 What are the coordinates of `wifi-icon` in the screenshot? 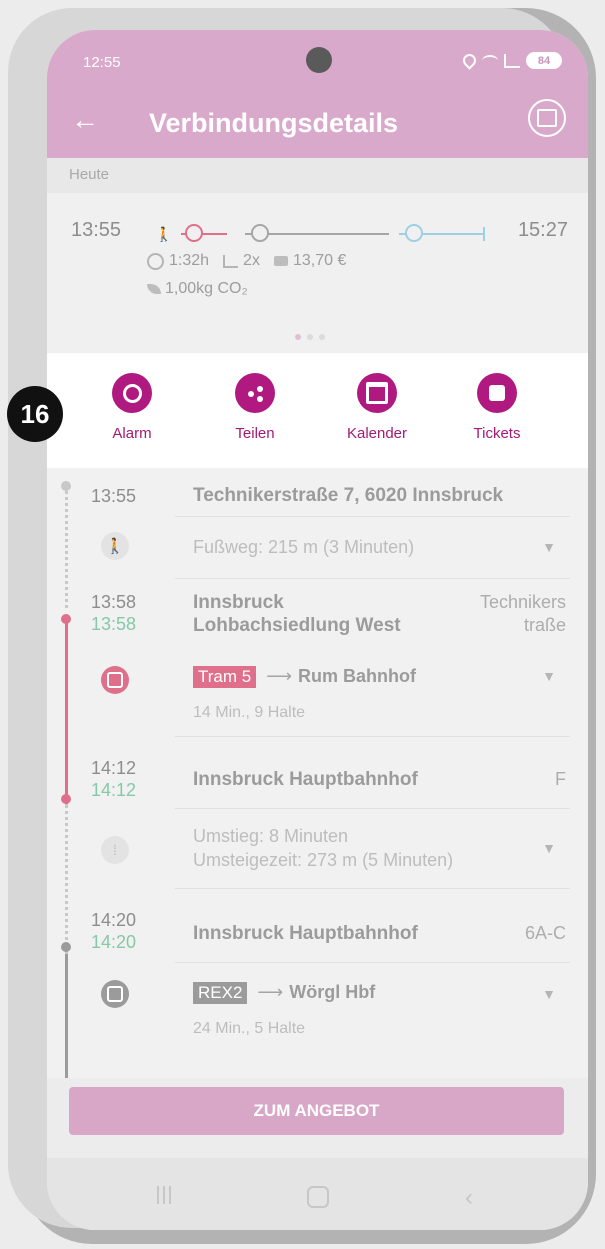 It's located at (490, 60).